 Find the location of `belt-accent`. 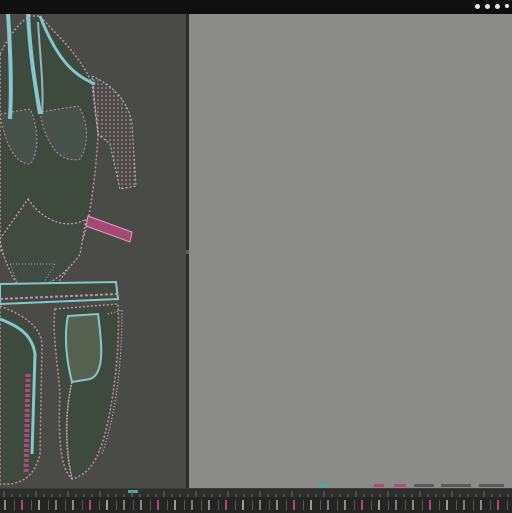

belt-accent is located at coordinates (109, 229).